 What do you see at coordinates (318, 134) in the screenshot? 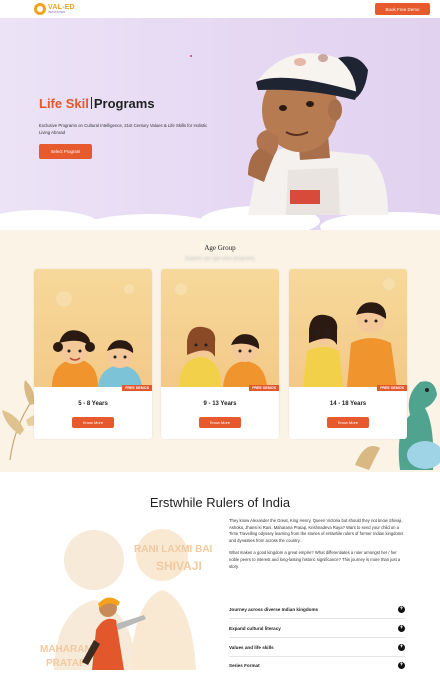
I see `boy-photo` at bounding box center [318, 134].